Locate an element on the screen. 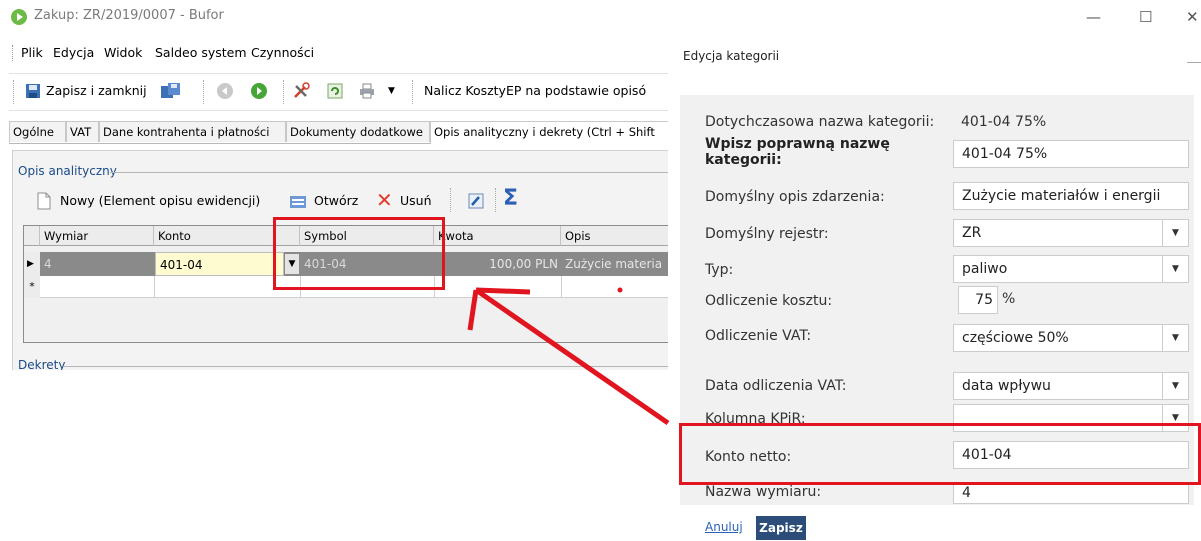  new-document-icon is located at coordinates (44, 201).